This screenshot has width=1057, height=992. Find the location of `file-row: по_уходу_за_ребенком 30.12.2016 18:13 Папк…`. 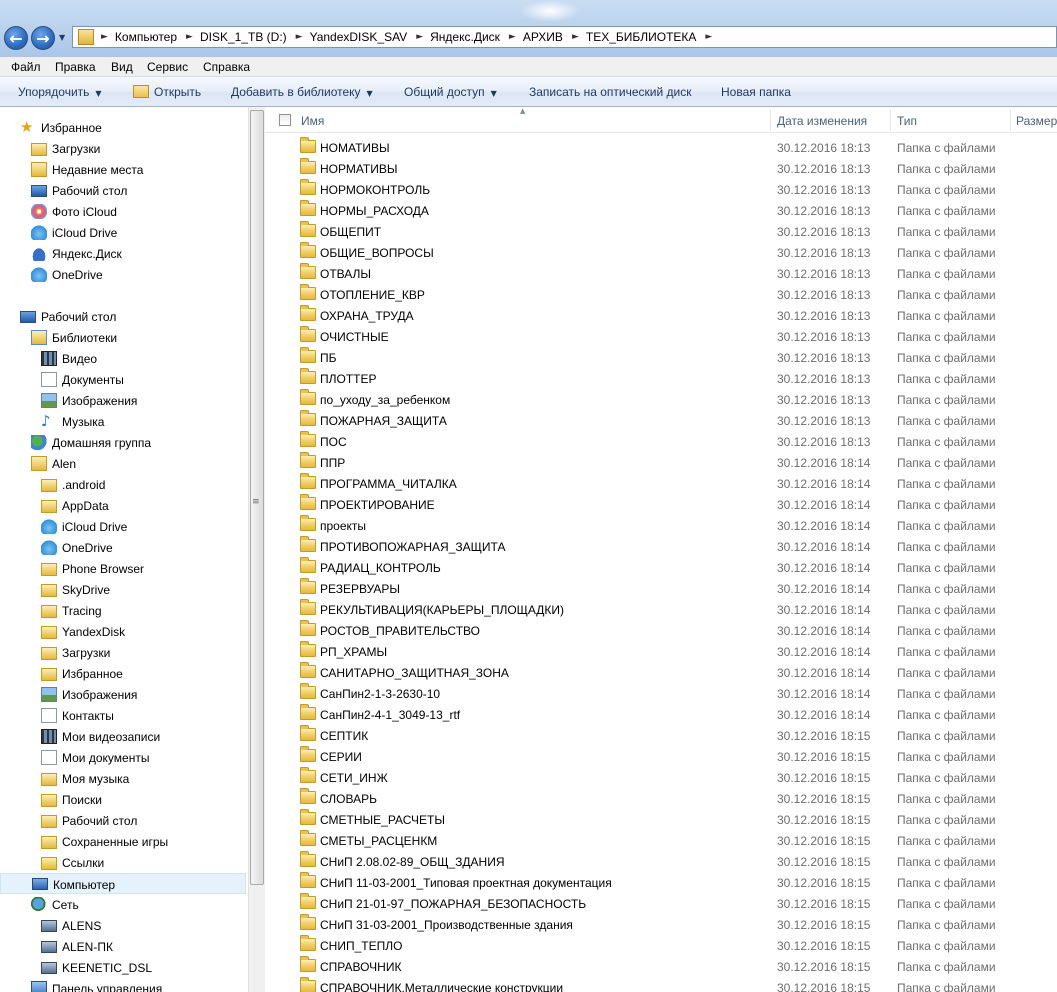

file-row: по_уходу_за_ребенком 30.12.2016 18:13 Папк… is located at coordinates (661, 399).